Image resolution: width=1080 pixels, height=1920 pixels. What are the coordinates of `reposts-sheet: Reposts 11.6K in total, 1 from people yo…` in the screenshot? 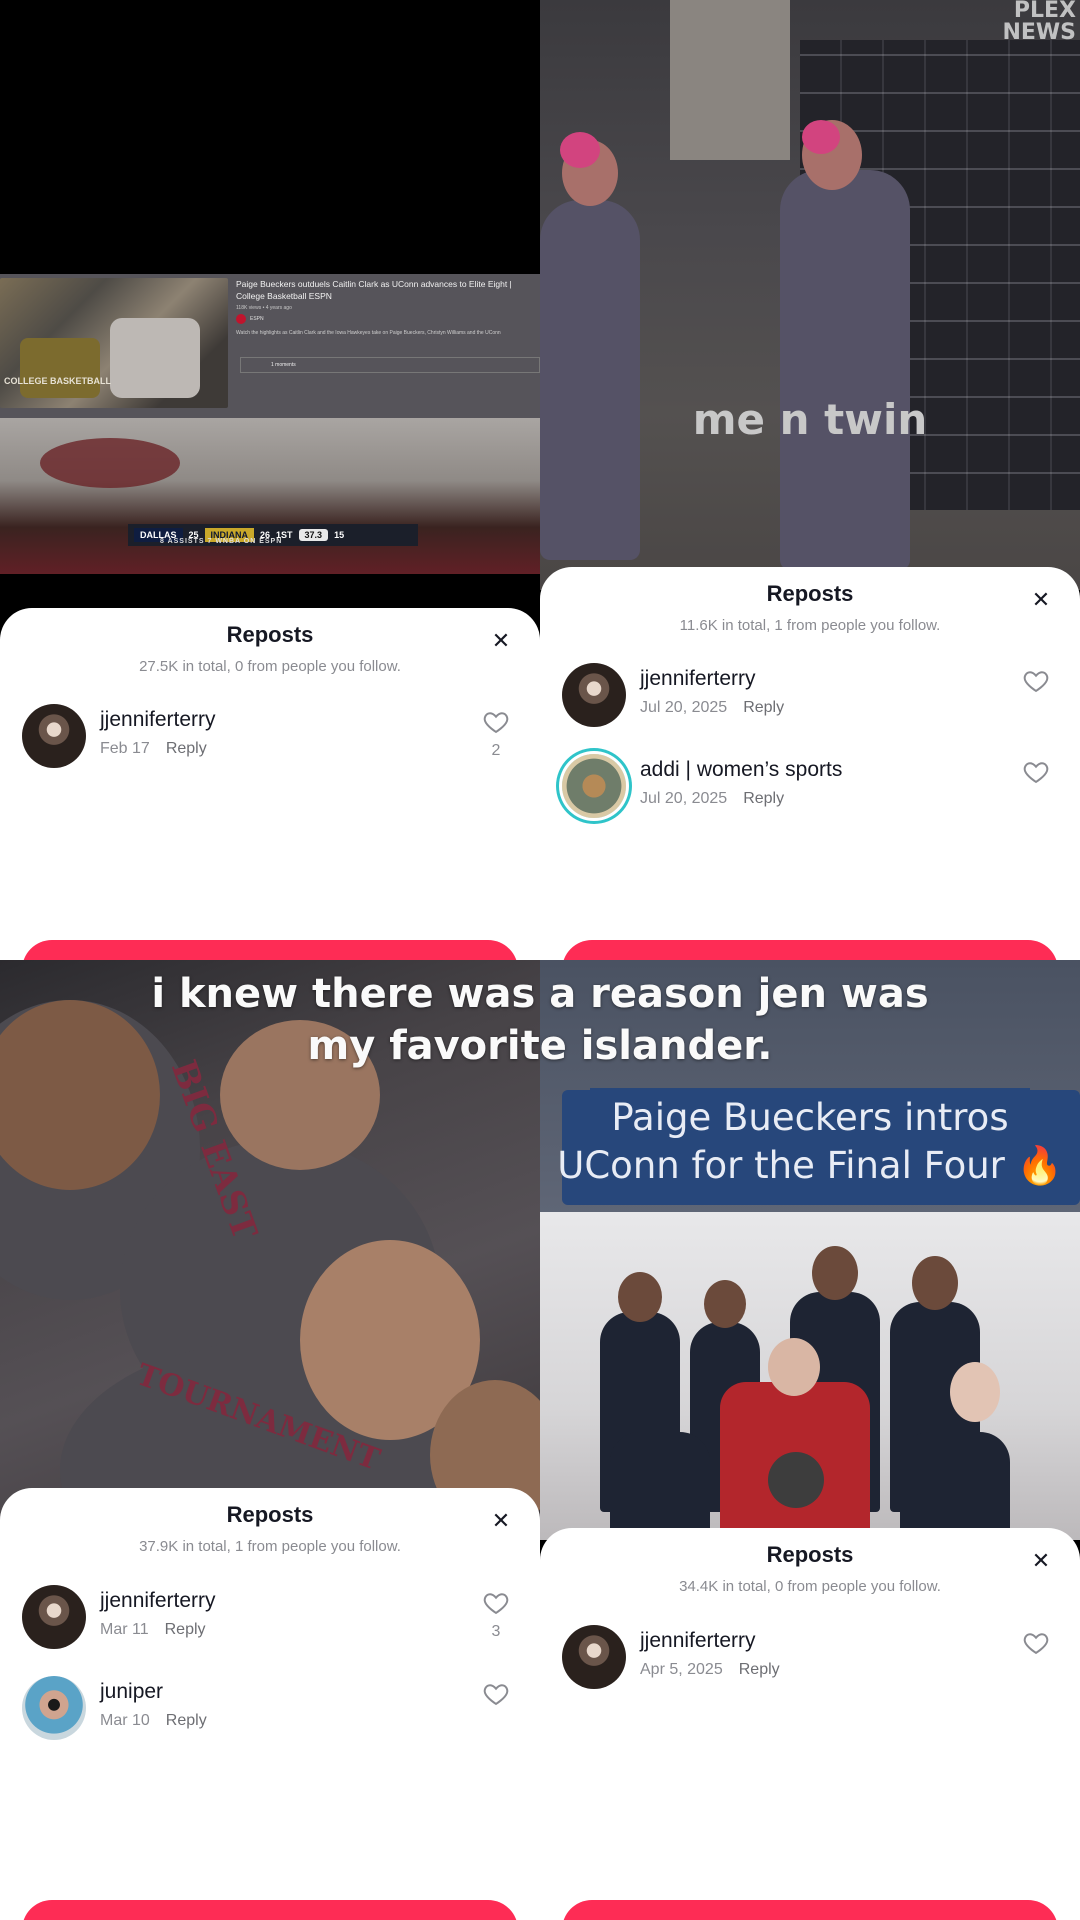 It's located at (810, 763).